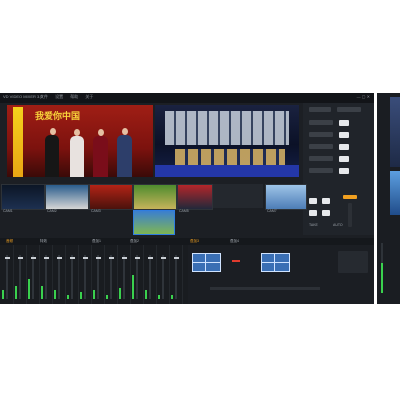  Describe the element at coordinates (234, 241) in the screenshot. I see `tab-overlay-4: 叠加4` at that location.